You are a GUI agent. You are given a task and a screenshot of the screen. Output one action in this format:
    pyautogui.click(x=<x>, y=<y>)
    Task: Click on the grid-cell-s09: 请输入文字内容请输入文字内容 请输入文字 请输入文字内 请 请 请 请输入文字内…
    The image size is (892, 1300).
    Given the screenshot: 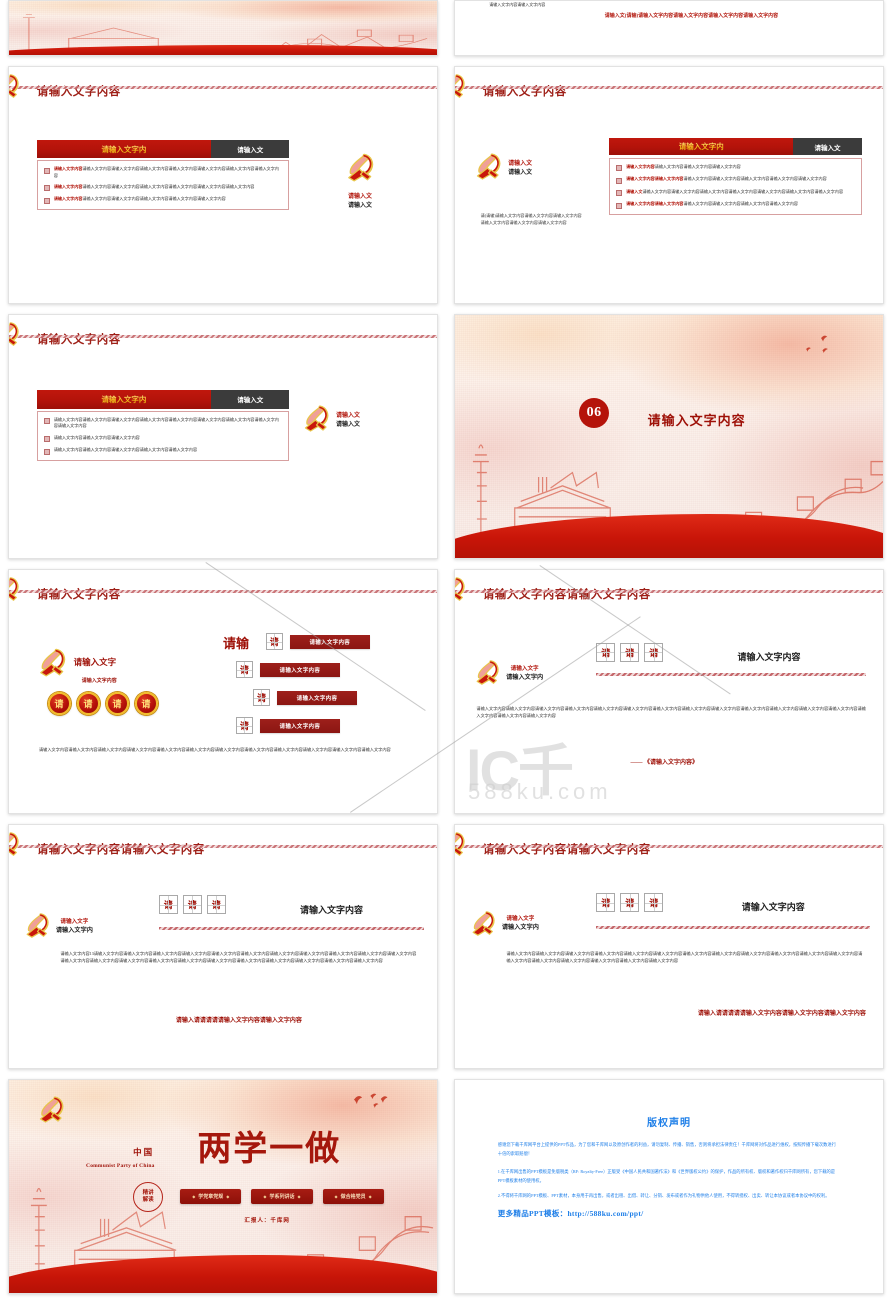 What is the action you would take?
    pyautogui.click(x=223, y=947)
    